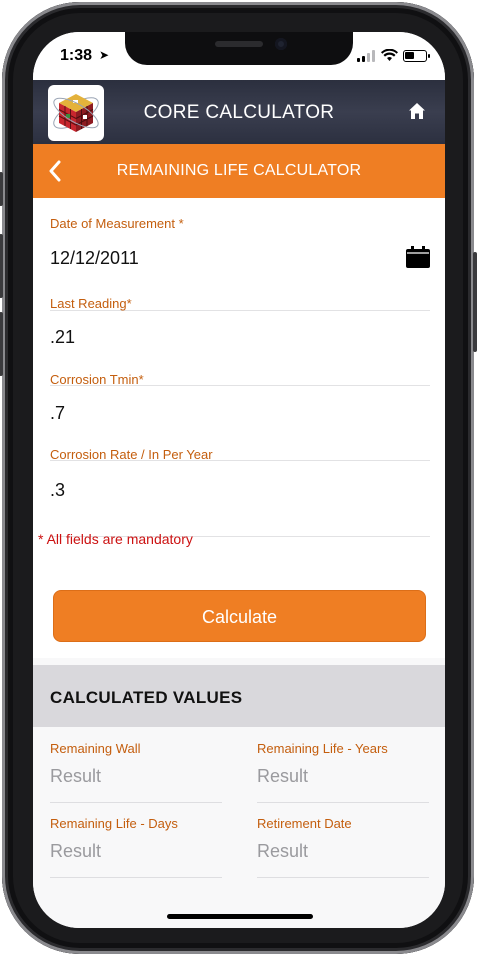 The image size is (480, 958). I want to click on corrosion-tmin-input: .7, so click(240, 413).